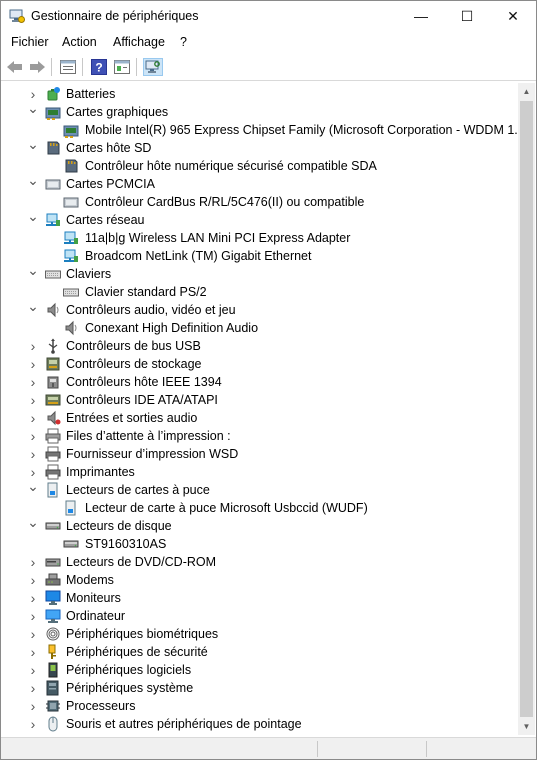  Describe the element at coordinates (261, 346) in the screenshot. I see `tree-category: › Contrôleurs de bus USB` at that location.